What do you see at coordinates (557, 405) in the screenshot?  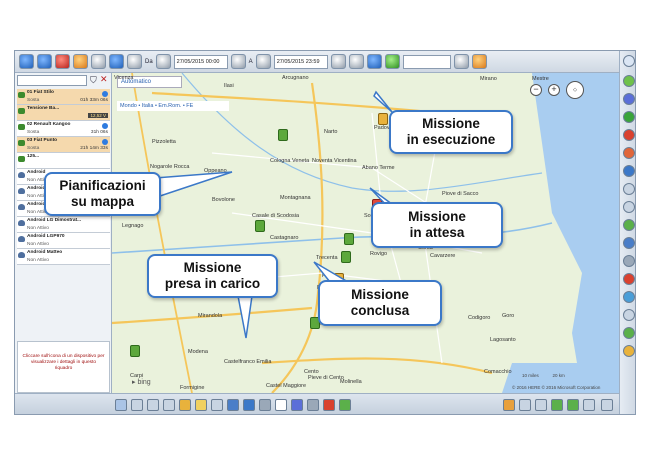 I see `driver-icon` at bounding box center [557, 405].